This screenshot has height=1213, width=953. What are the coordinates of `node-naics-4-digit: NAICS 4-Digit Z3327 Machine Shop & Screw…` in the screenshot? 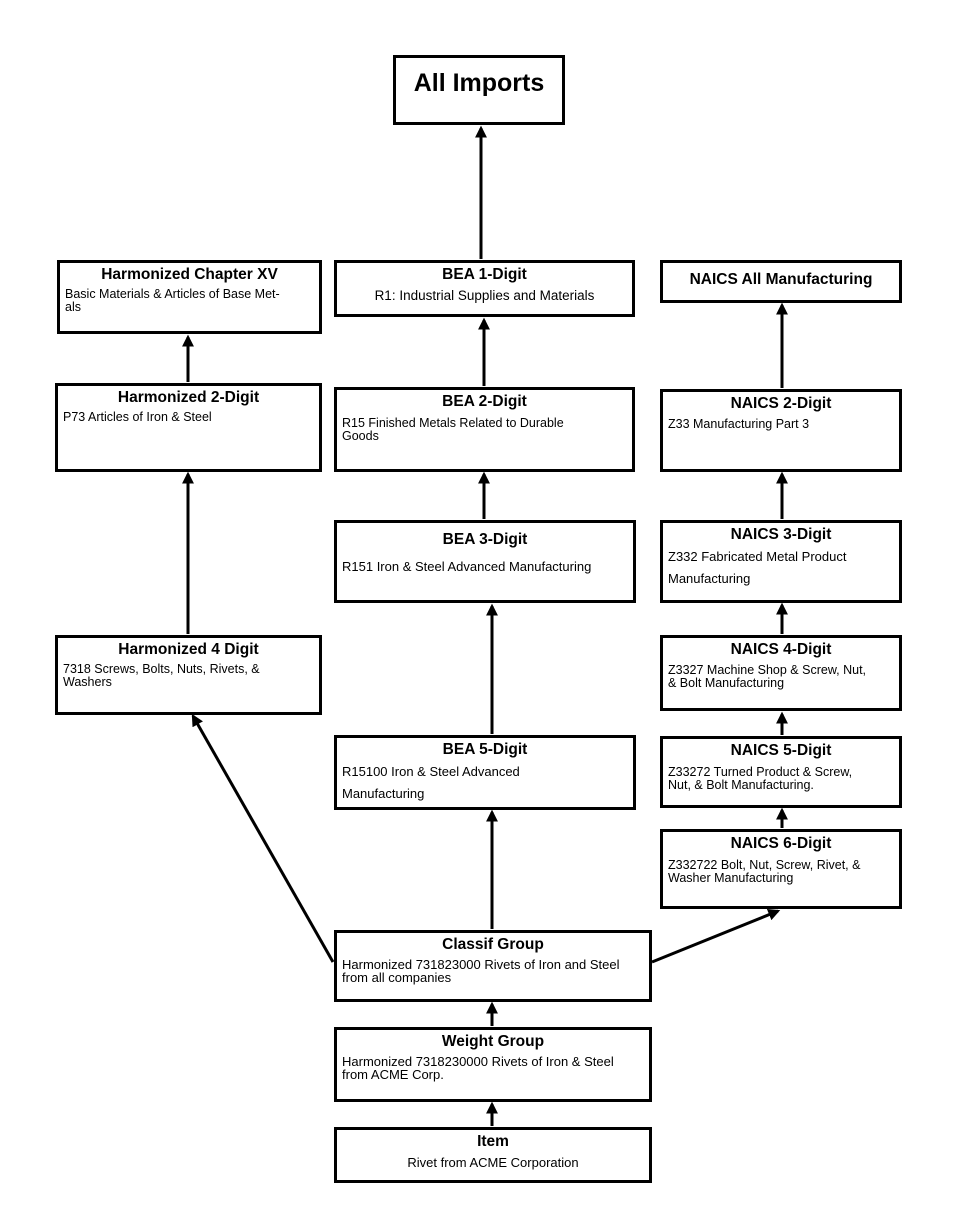 It's located at (781, 673).